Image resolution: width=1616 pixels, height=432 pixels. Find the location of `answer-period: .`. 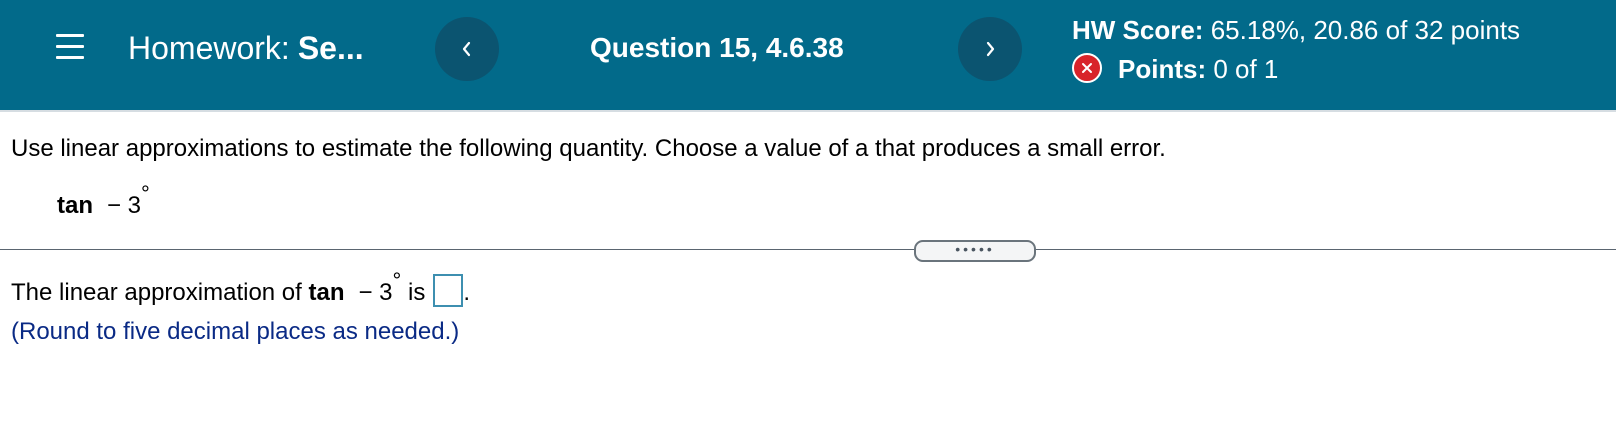

answer-period: . is located at coordinates (467, 292).